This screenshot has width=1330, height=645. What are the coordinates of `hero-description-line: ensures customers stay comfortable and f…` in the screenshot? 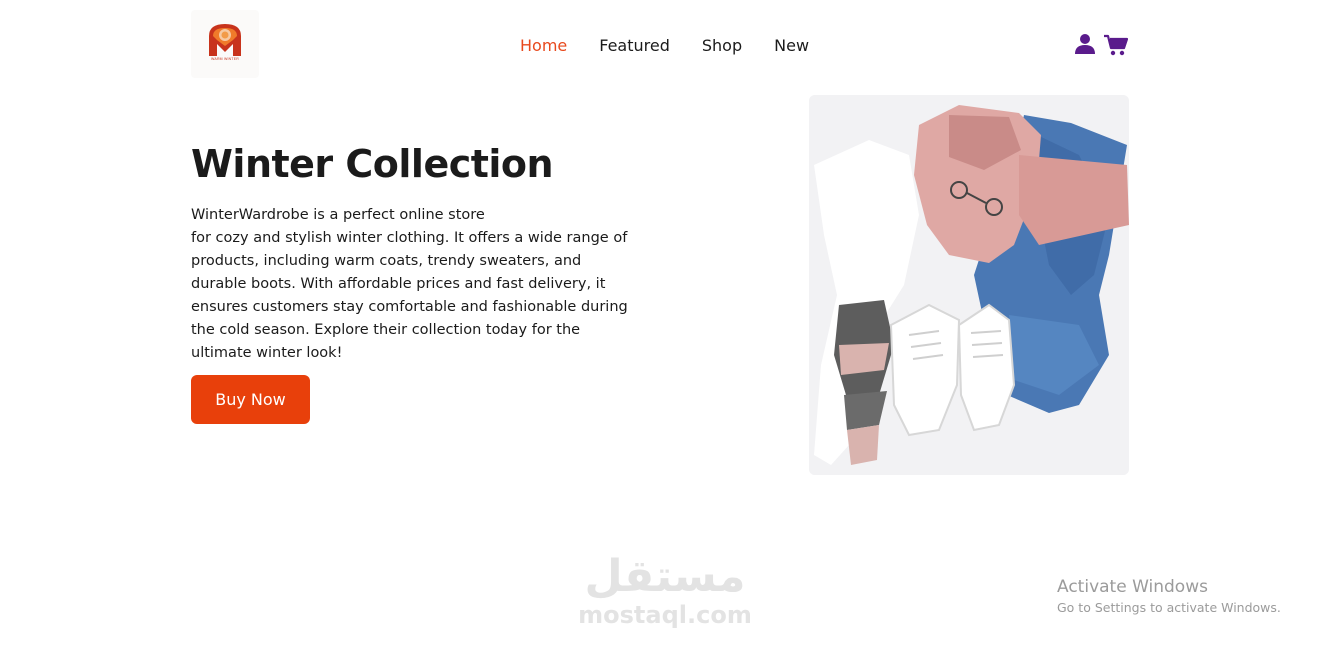 It's located at (409, 307).